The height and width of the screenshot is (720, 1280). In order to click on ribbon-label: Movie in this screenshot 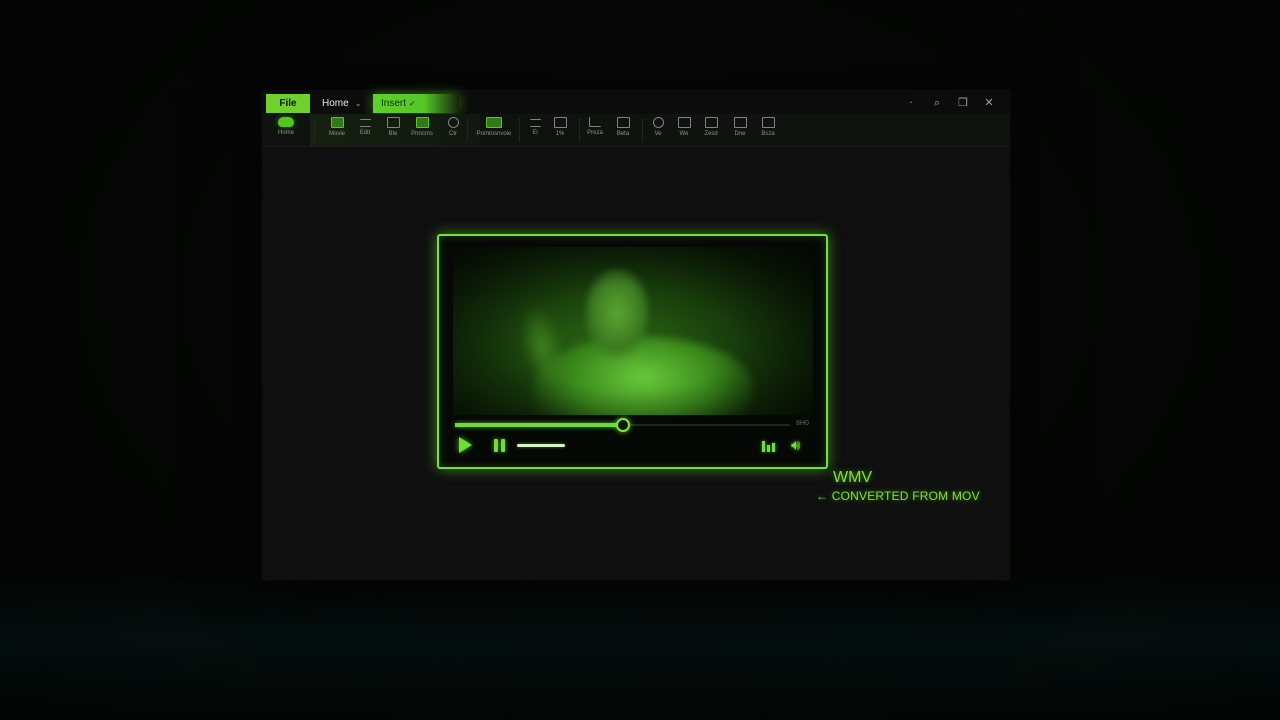, I will do `click(336, 134)`.